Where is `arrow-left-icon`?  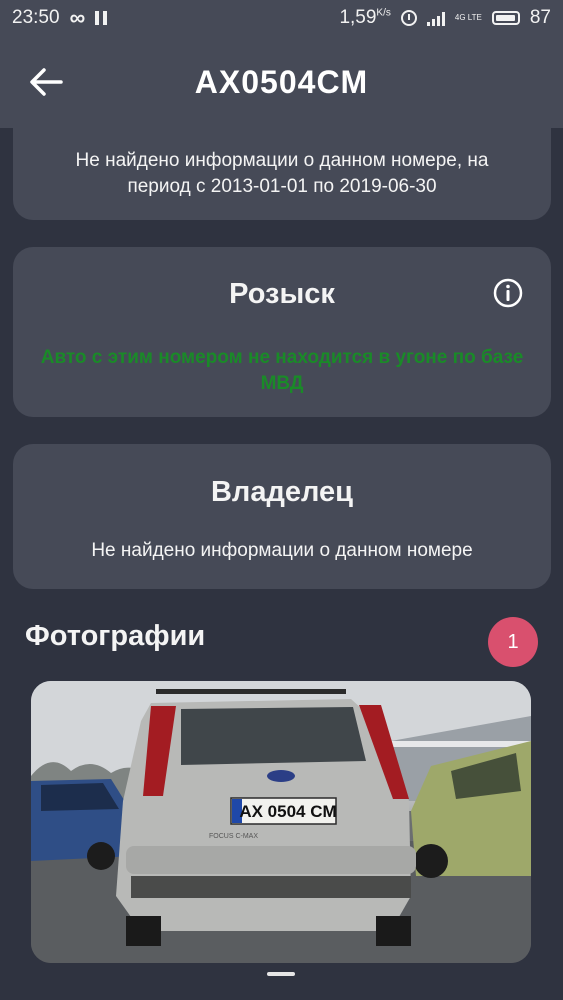
arrow-left-icon is located at coordinates (46, 82).